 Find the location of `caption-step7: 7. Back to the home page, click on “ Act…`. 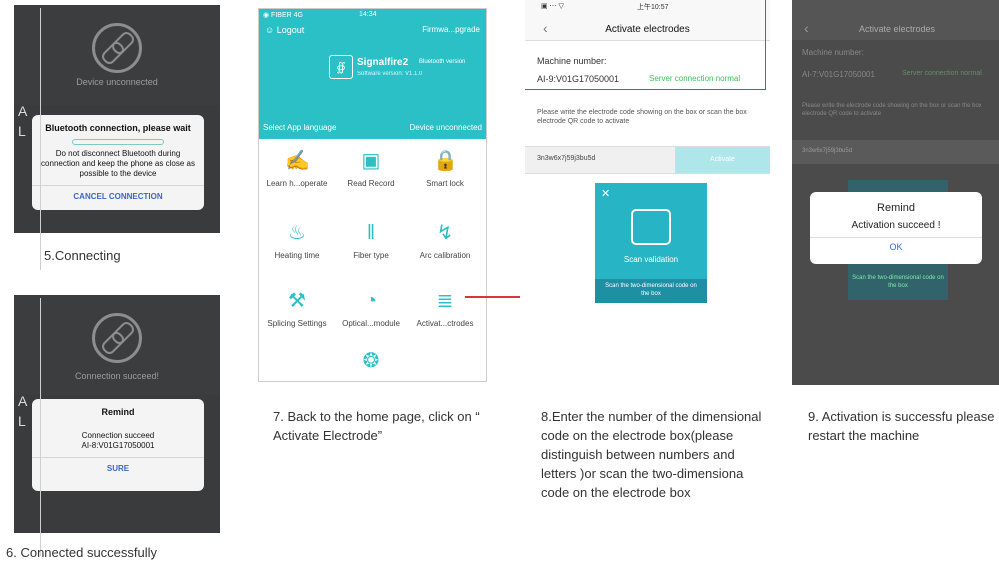

caption-step7: 7. Back to the home page, click on “ Act… is located at coordinates (376, 426).